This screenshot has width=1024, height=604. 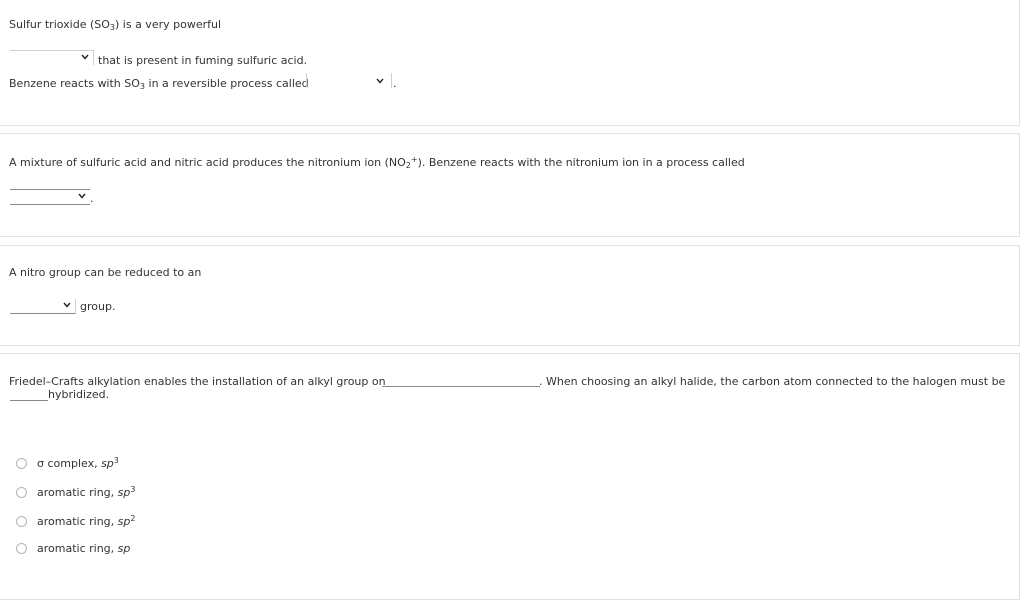 What do you see at coordinates (414, 159) in the screenshot?
I see `q2-text-superscript: +` at bounding box center [414, 159].